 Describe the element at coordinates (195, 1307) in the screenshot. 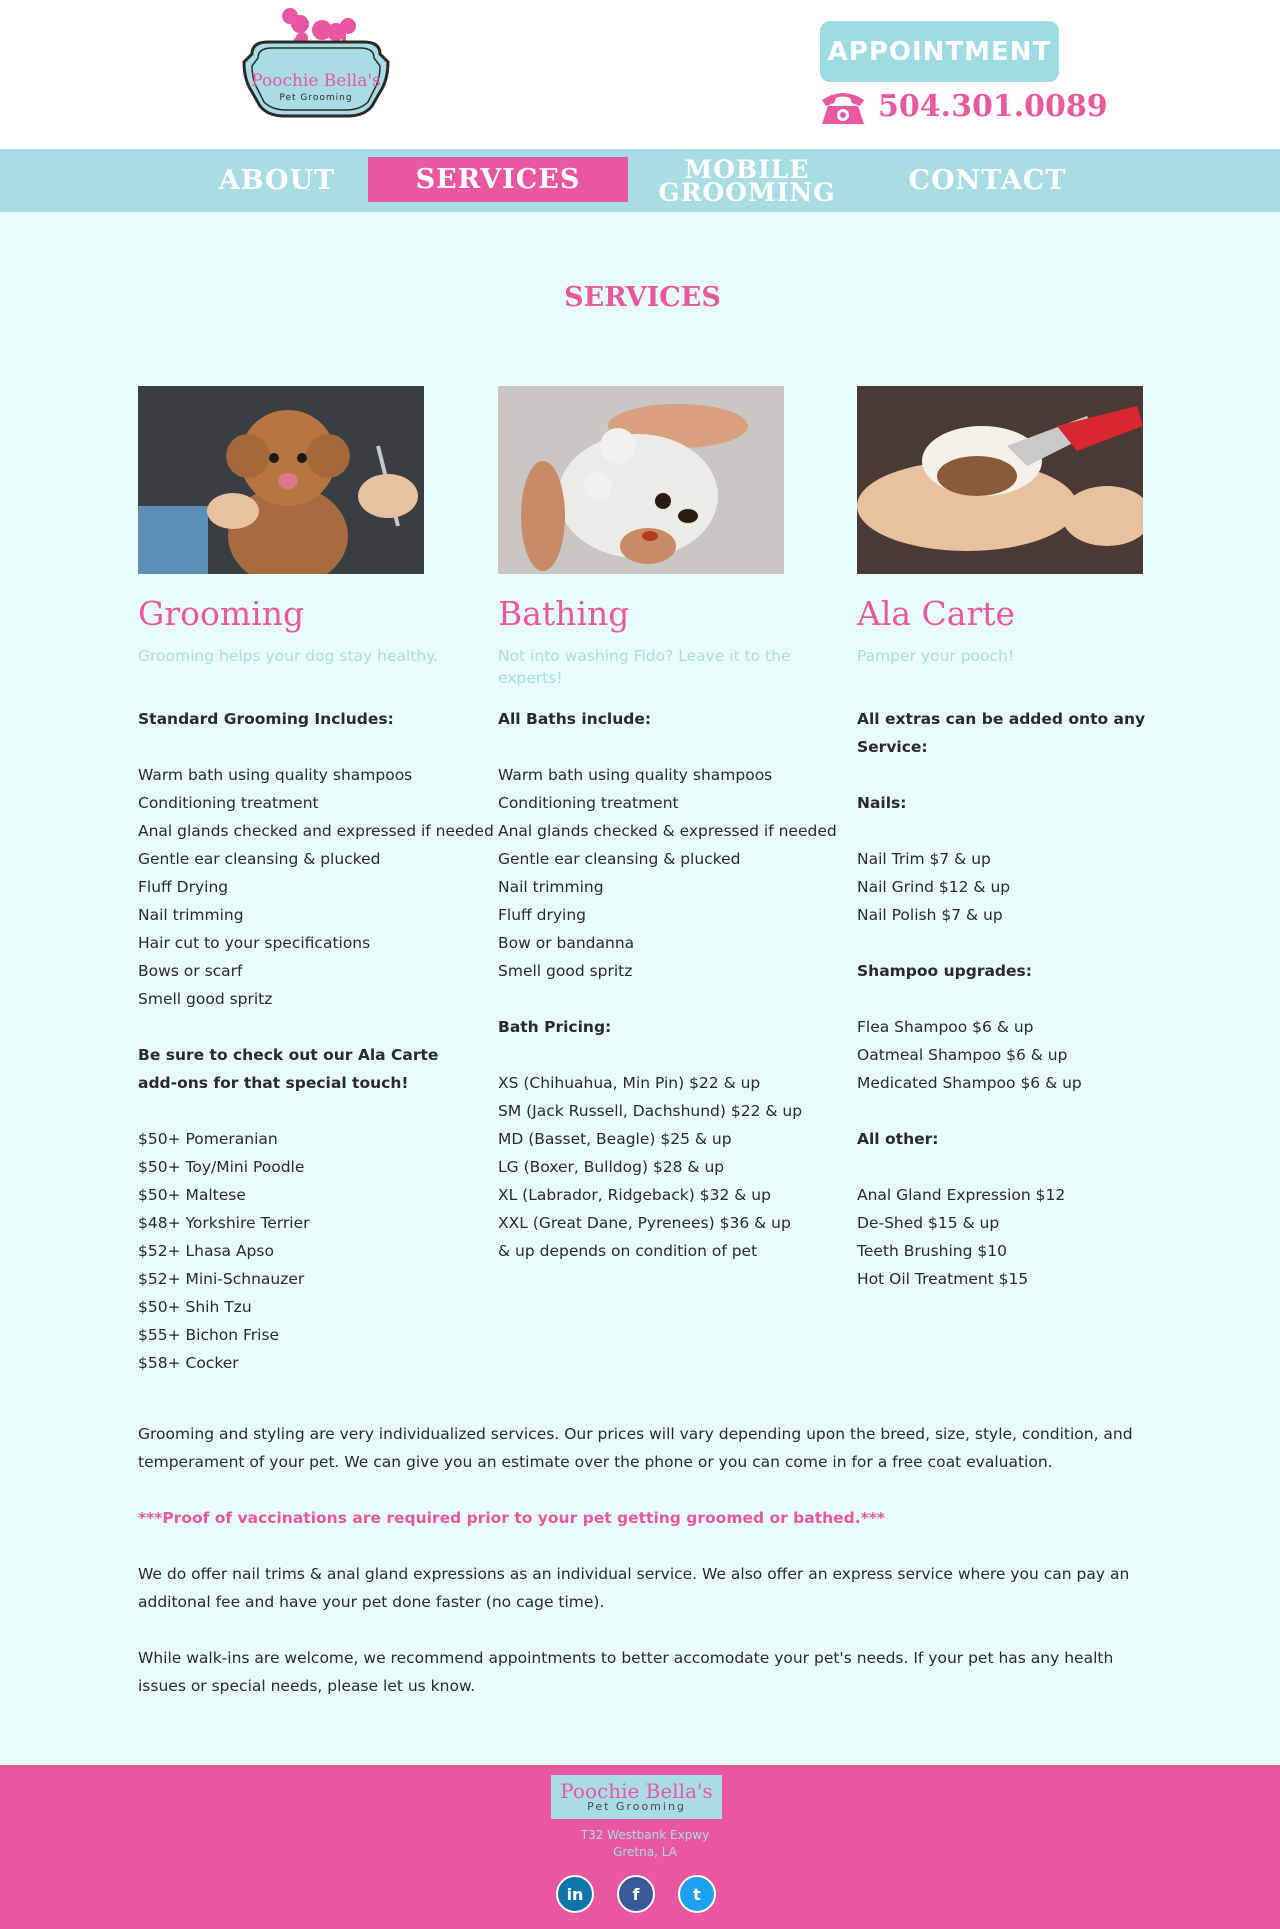

I see `list-item: $50+ Shih Tzu` at that location.